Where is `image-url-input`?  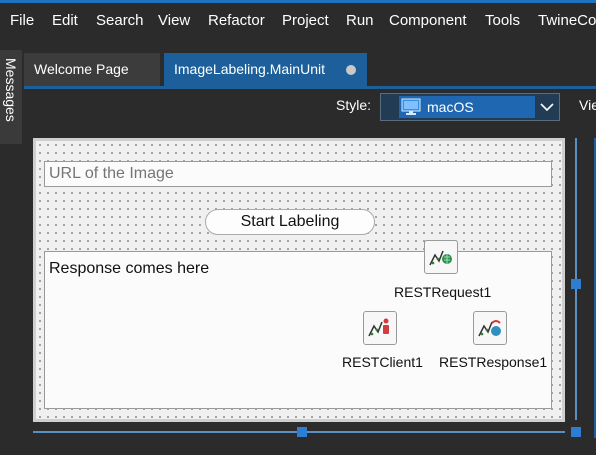
image-url-input is located at coordinates (298, 174).